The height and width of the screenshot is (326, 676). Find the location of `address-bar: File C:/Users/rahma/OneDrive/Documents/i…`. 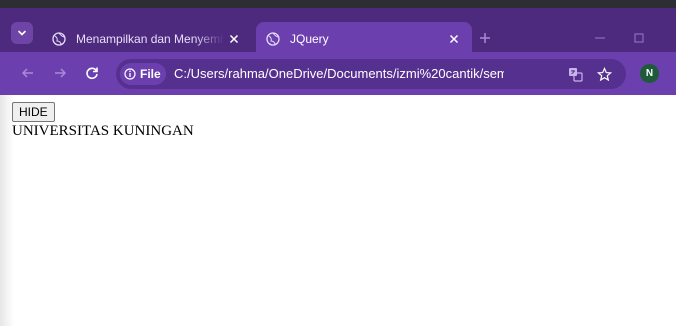

address-bar: File C:/Users/rahma/OneDrive/Documents/i… is located at coordinates (371, 74).